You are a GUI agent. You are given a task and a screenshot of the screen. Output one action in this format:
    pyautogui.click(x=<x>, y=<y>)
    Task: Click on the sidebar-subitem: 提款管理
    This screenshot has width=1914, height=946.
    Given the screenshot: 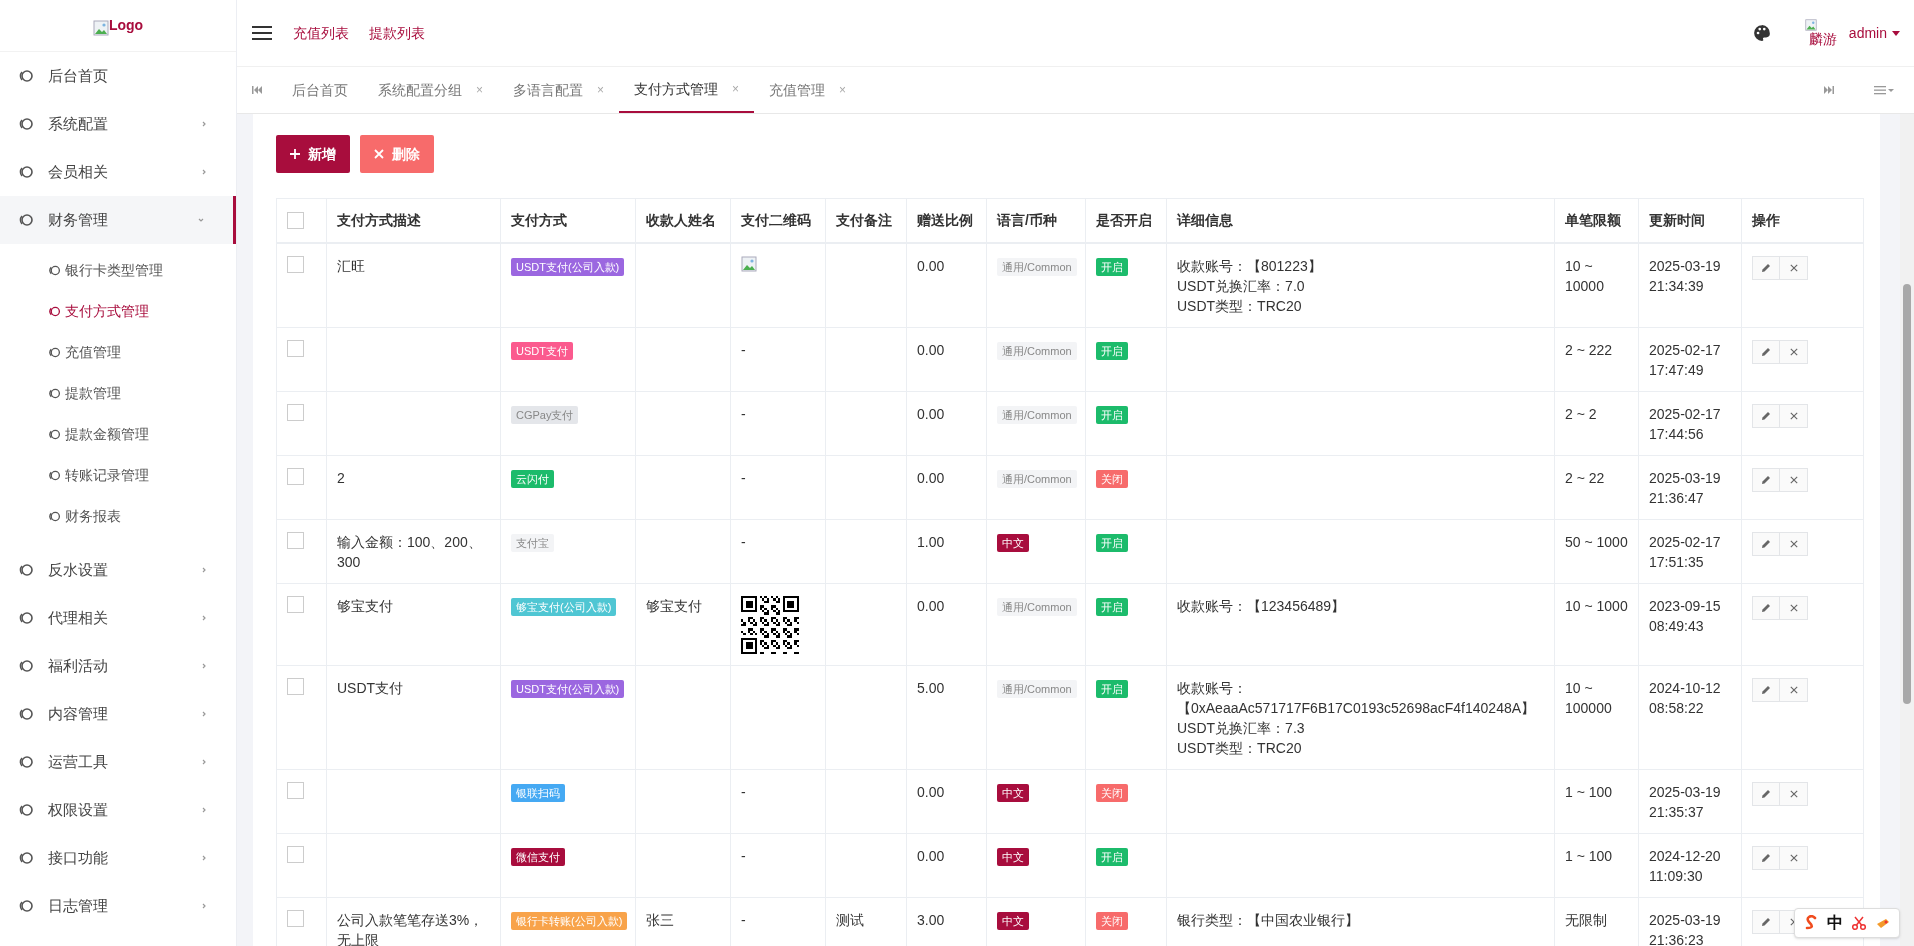 What is the action you would take?
    pyautogui.click(x=118, y=393)
    